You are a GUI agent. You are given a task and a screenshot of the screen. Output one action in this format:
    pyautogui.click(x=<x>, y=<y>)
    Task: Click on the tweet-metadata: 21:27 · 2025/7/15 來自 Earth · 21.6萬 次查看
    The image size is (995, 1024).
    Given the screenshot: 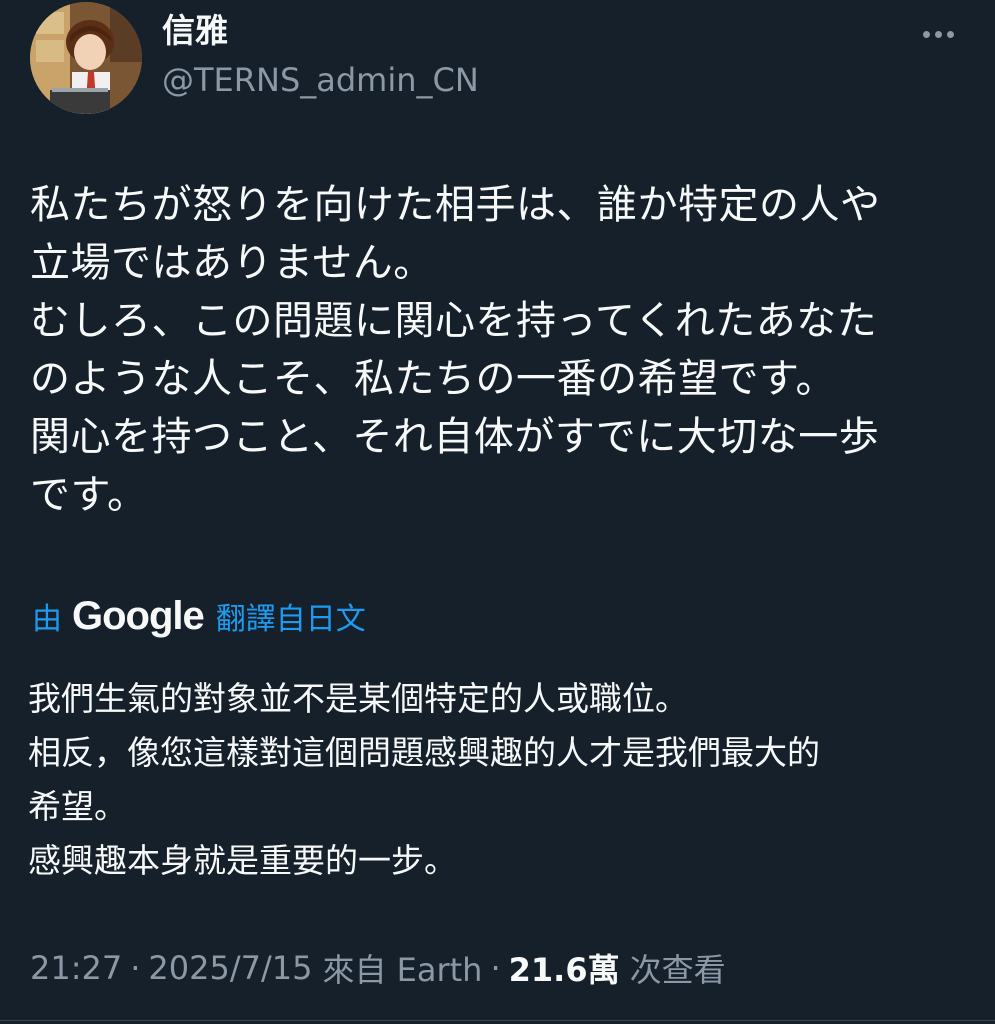 What is the action you would take?
    pyautogui.click(x=378, y=968)
    